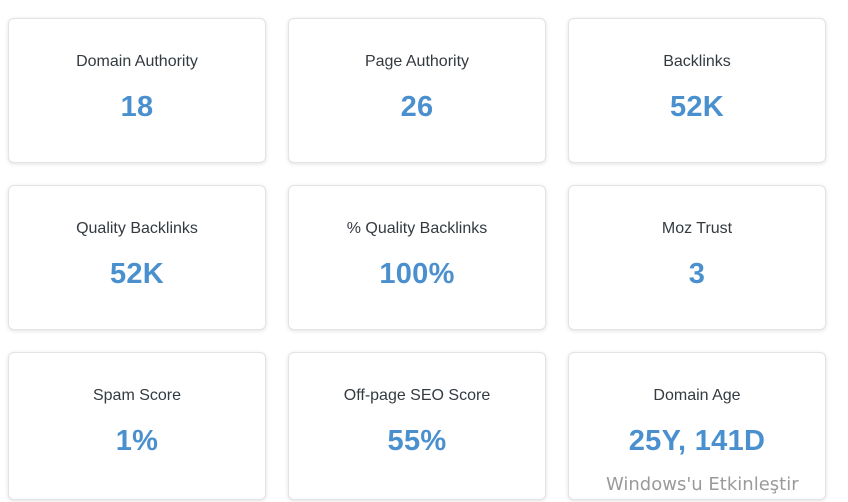 The image size is (848, 502). I want to click on metric-card-domain-authority: Domain Authority 18, so click(137, 90).